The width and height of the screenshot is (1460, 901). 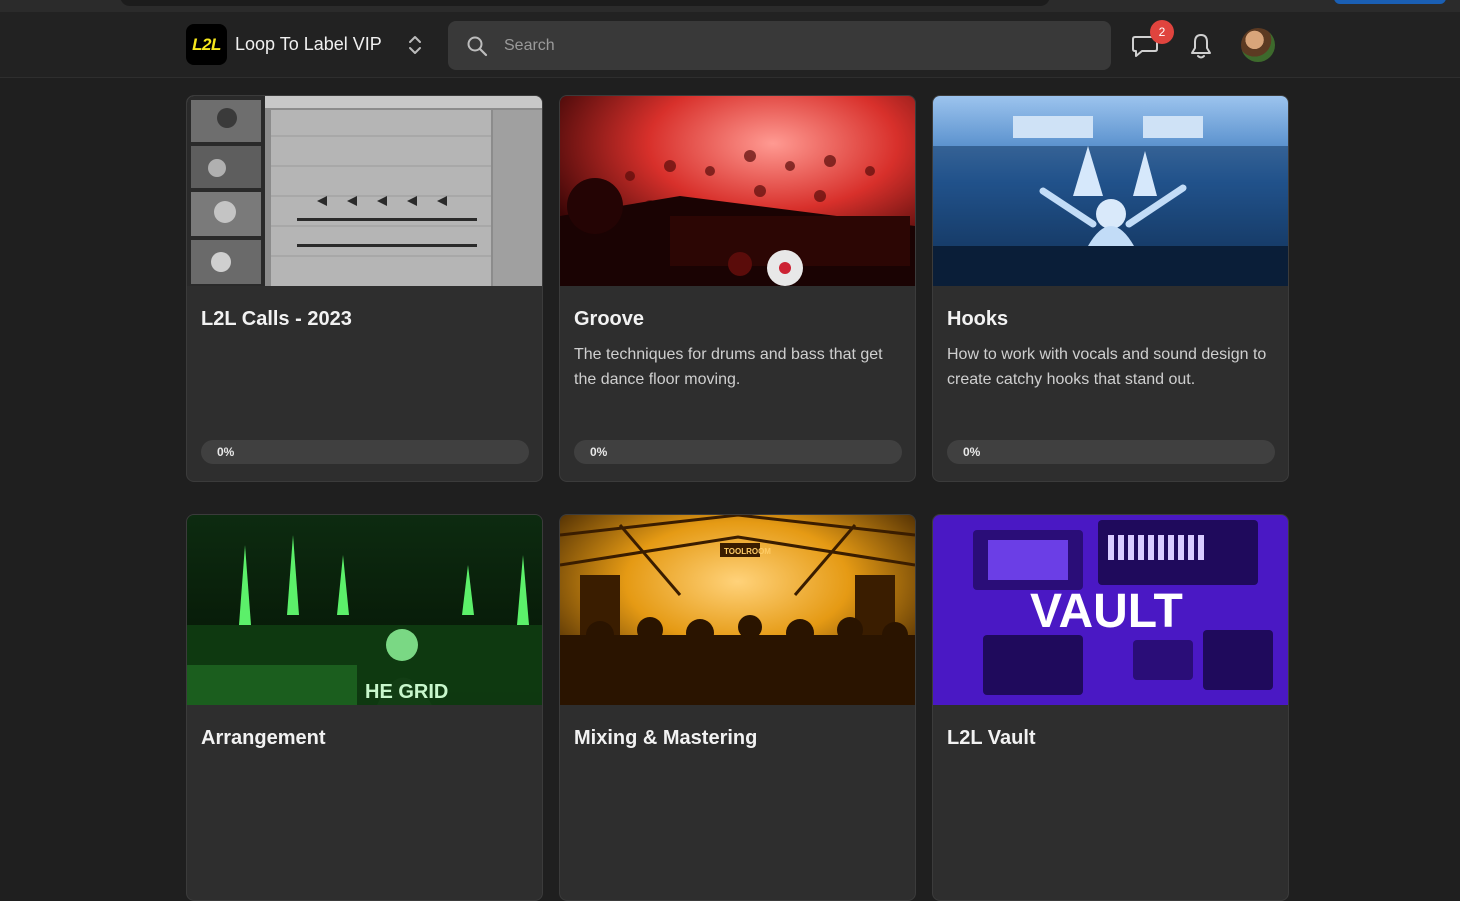 I want to click on course-title: Arrangement, so click(x=263, y=738).